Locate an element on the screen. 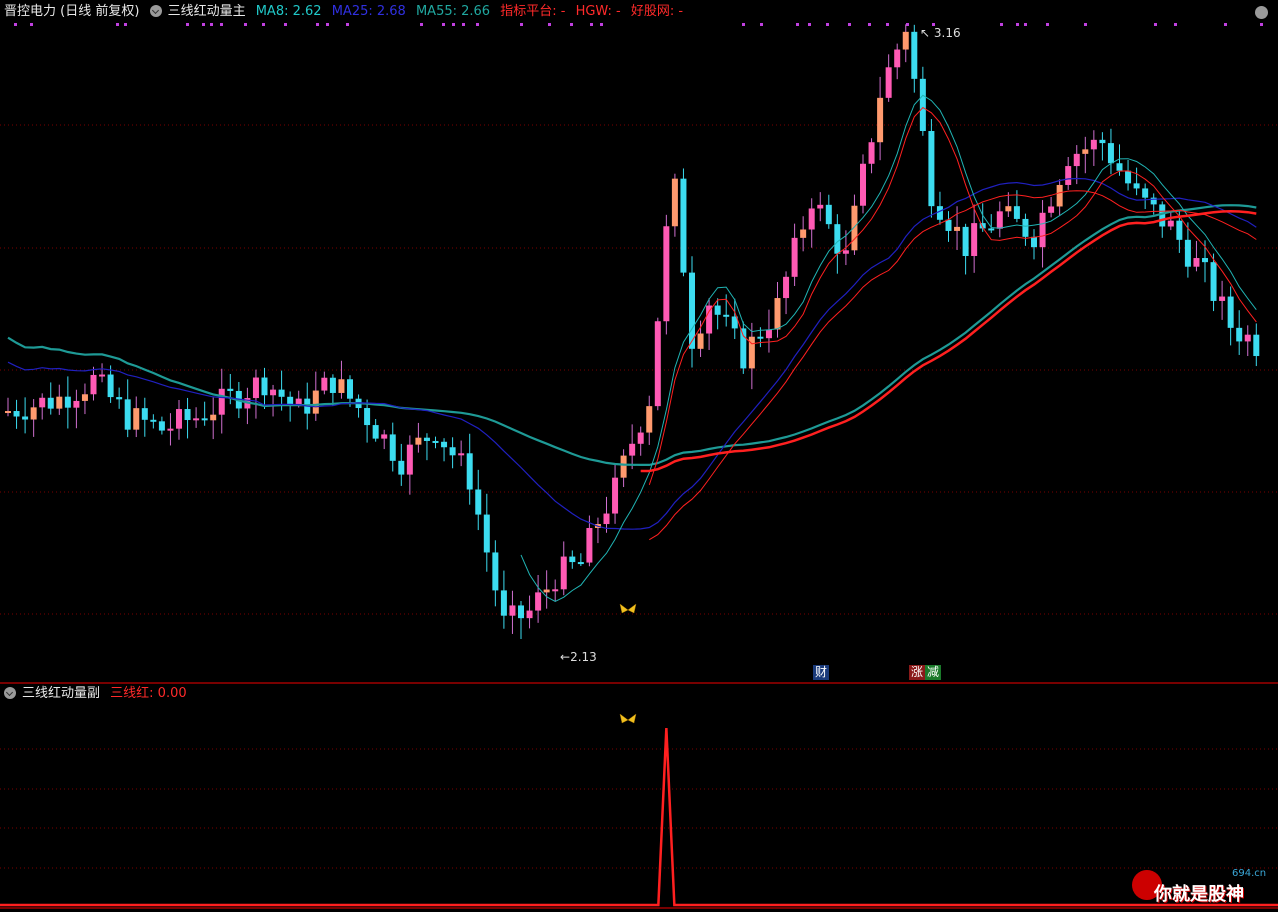 This screenshot has height=912, width=1278. ma8-value: MA8: 2.62 is located at coordinates (288, 11).